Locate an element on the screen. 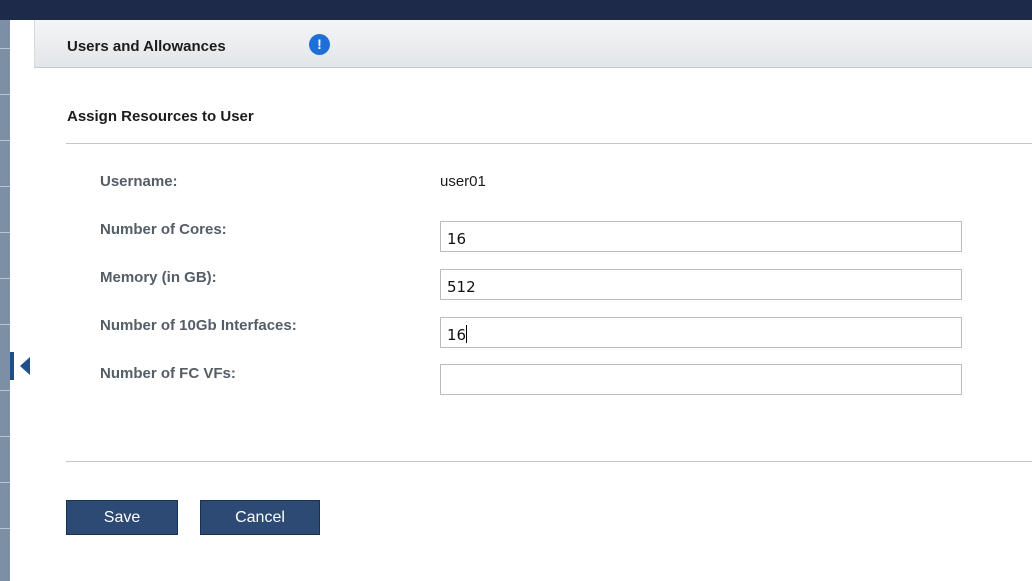 The width and height of the screenshot is (1032, 581). cores-label: Number of Cores: is located at coordinates (163, 229).